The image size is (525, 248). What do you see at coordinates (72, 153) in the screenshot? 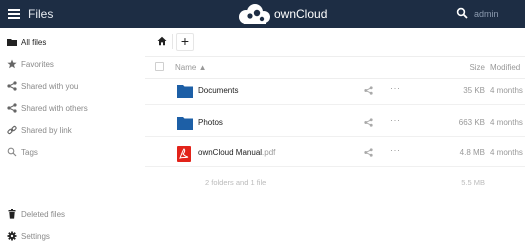
I see `sidebar-item-tags: Tags` at bounding box center [72, 153].